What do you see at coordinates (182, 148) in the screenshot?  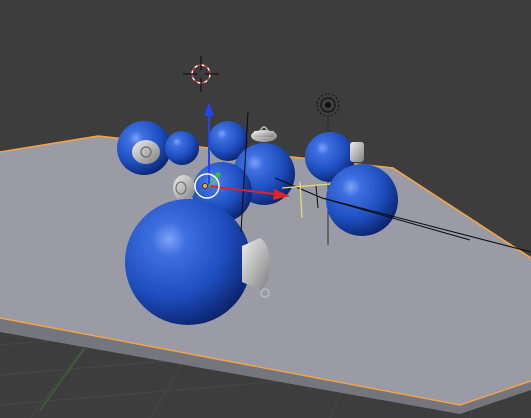 I see `ornament-back-left-small` at bounding box center [182, 148].